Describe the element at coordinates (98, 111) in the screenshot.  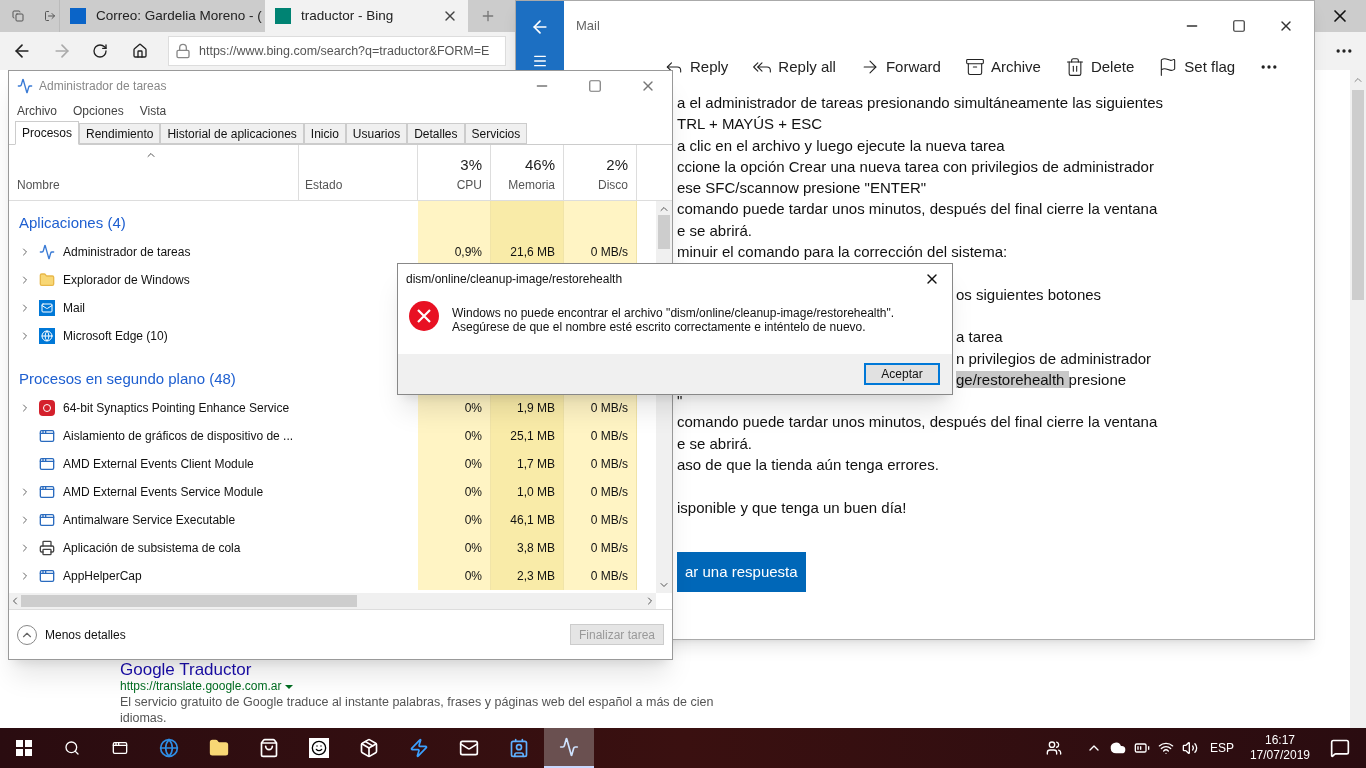
I see `menu-item: Opciones` at that location.